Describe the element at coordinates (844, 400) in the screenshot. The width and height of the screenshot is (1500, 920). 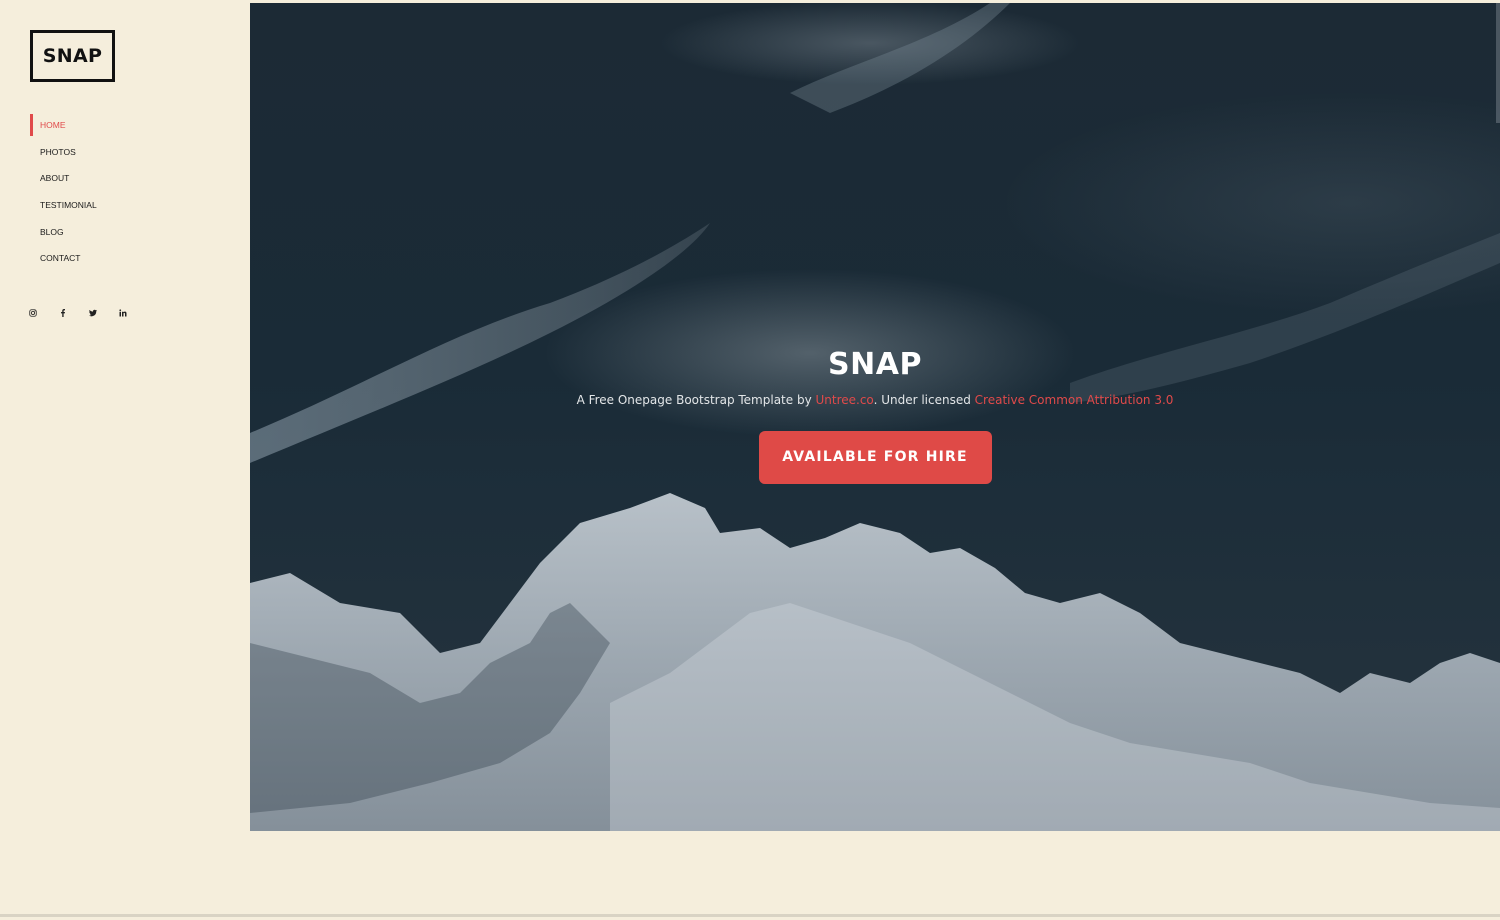
I see `author-link: Untree.co` at that location.